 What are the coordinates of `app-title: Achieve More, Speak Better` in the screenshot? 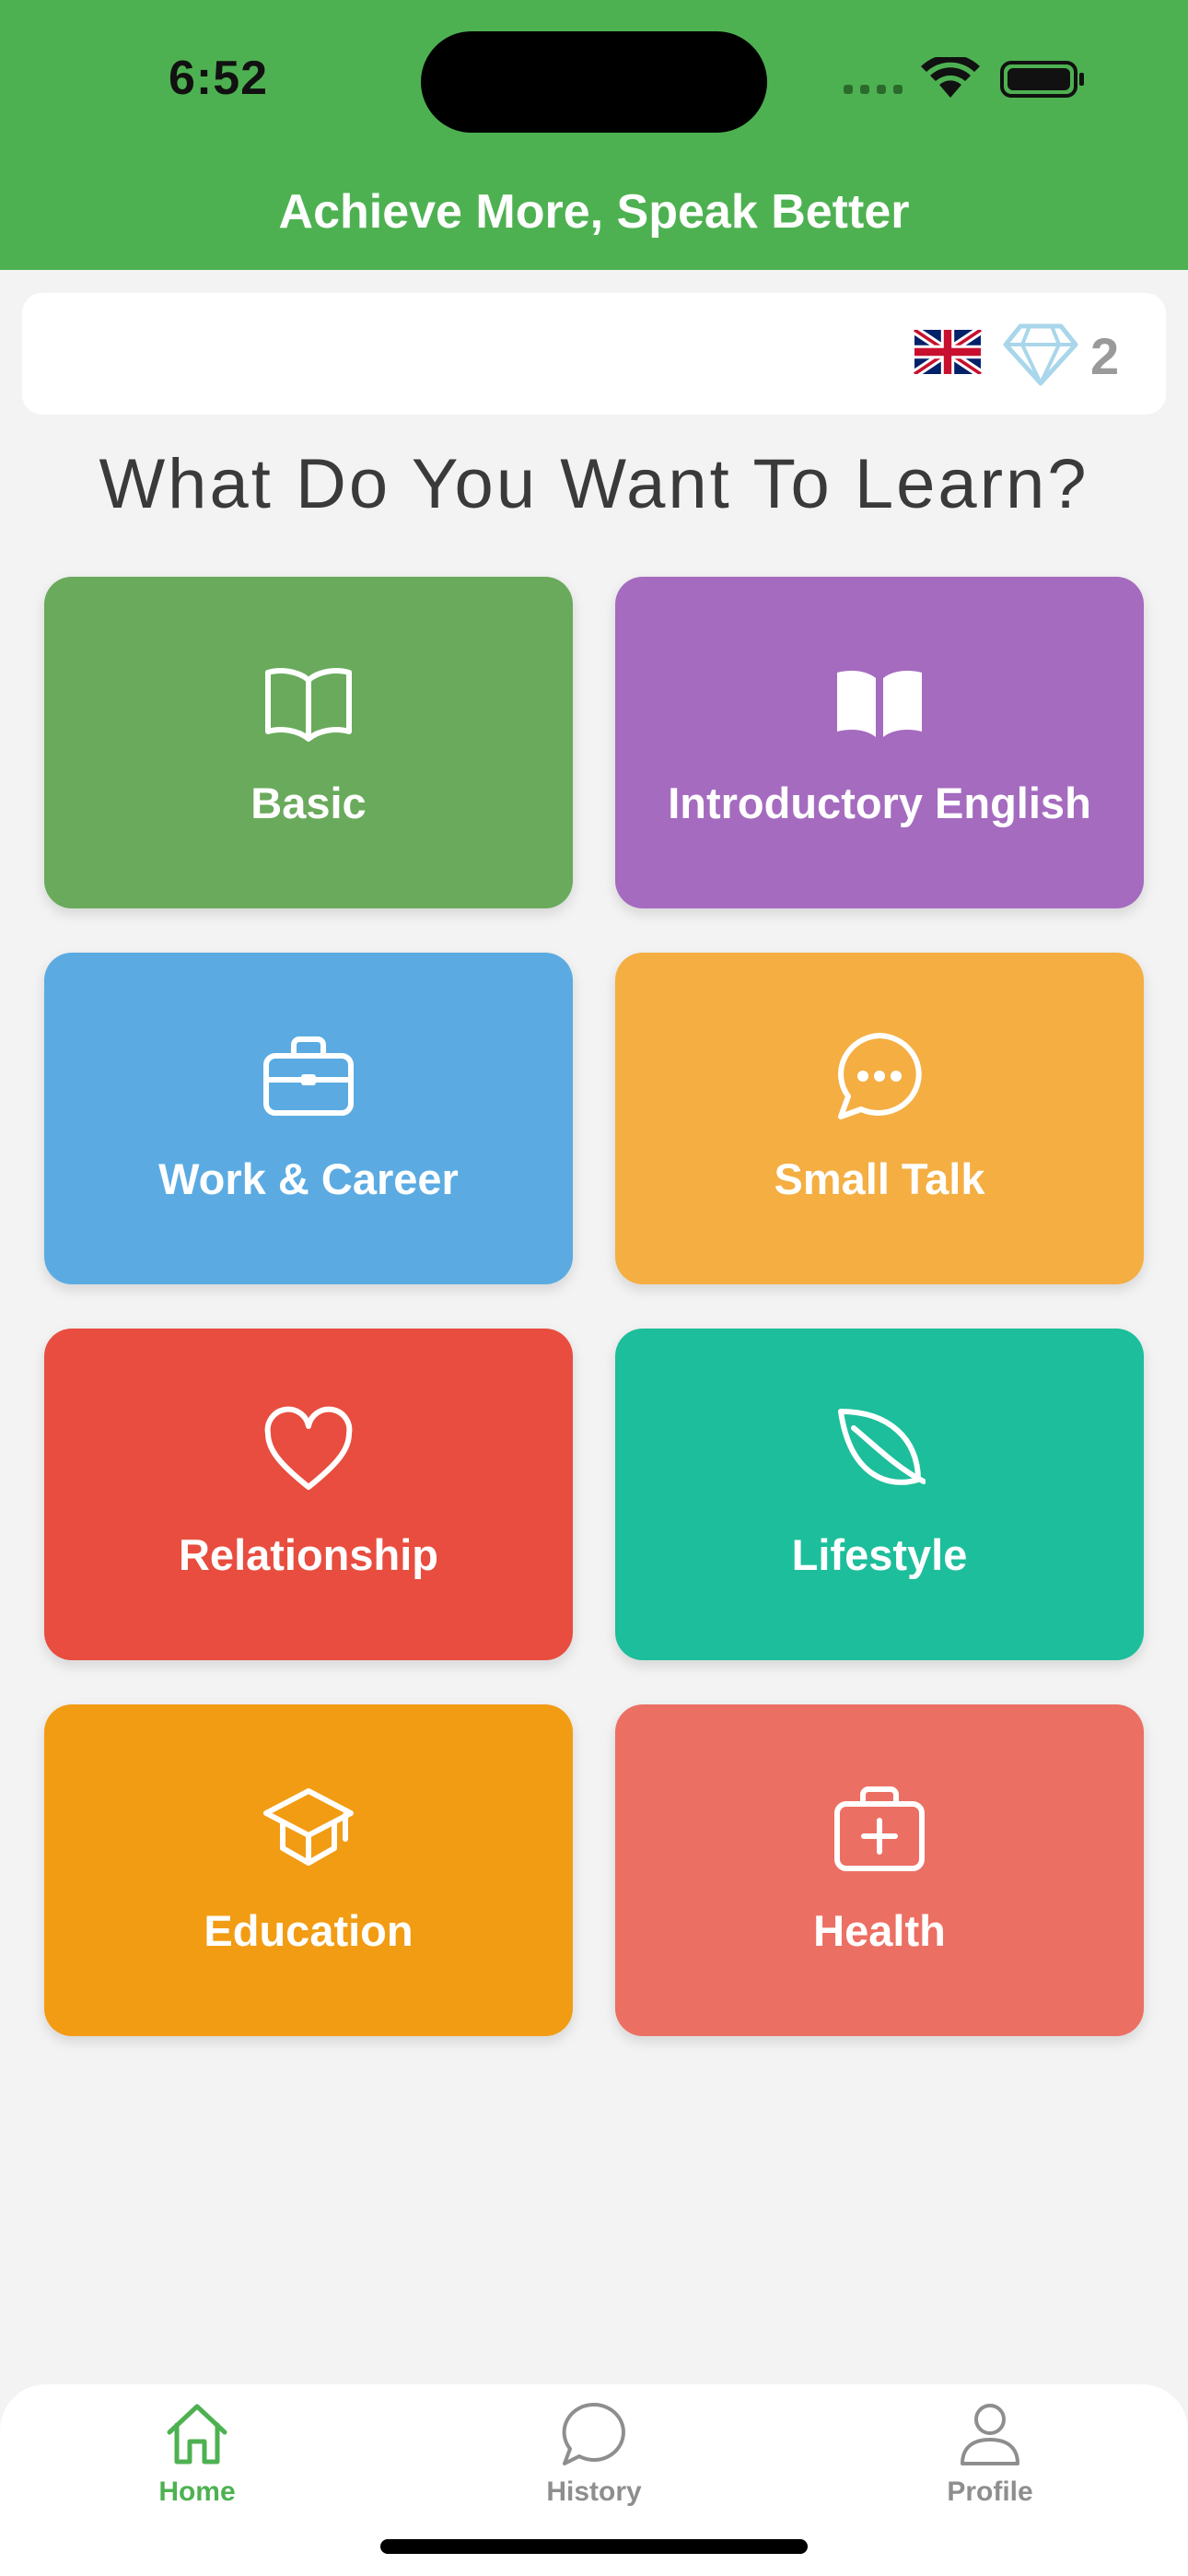 It's located at (594, 212).